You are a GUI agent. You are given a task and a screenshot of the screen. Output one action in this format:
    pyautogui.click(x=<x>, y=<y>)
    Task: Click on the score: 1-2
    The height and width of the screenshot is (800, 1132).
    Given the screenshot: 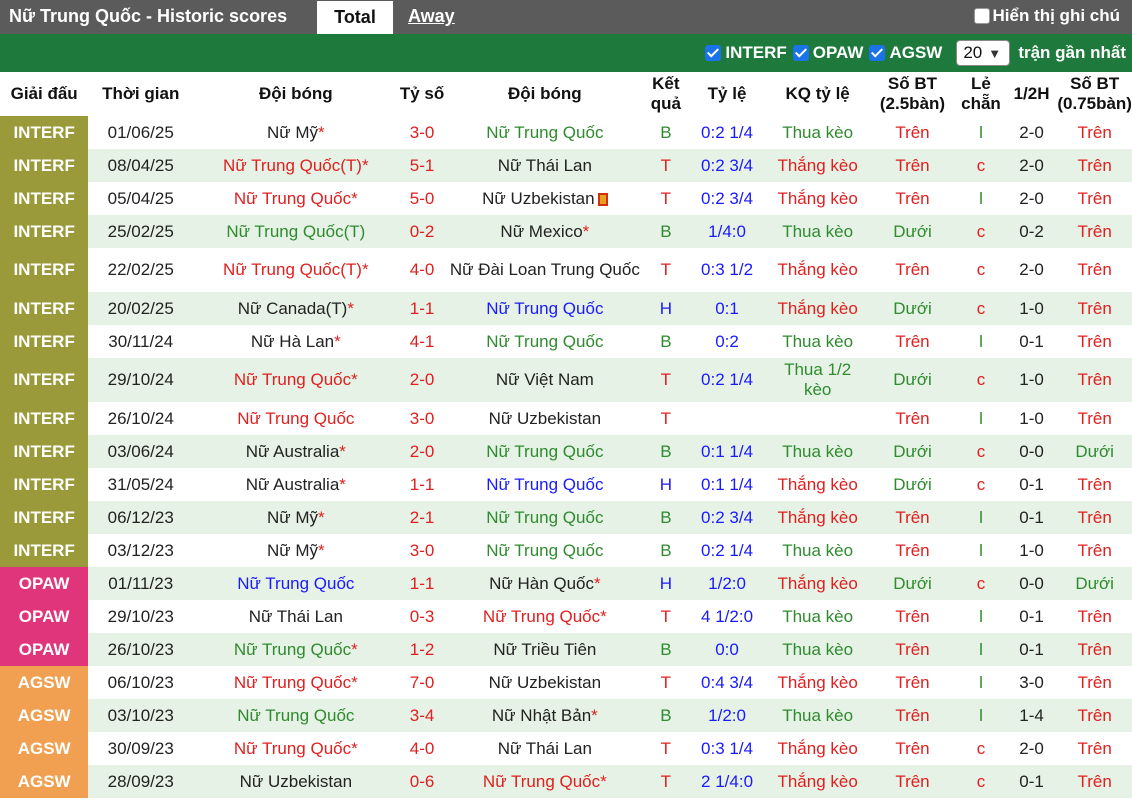 What is the action you would take?
    pyautogui.click(x=422, y=649)
    